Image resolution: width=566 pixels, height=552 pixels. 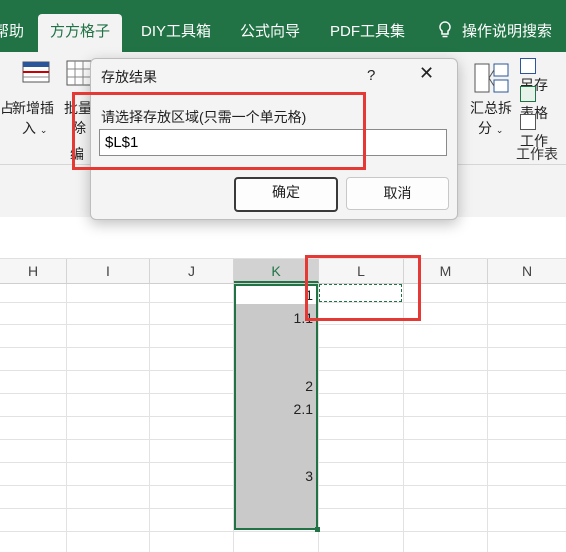 What do you see at coordinates (528, 94) in the screenshot?
I see `table-icon` at bounding box center [528, 94].